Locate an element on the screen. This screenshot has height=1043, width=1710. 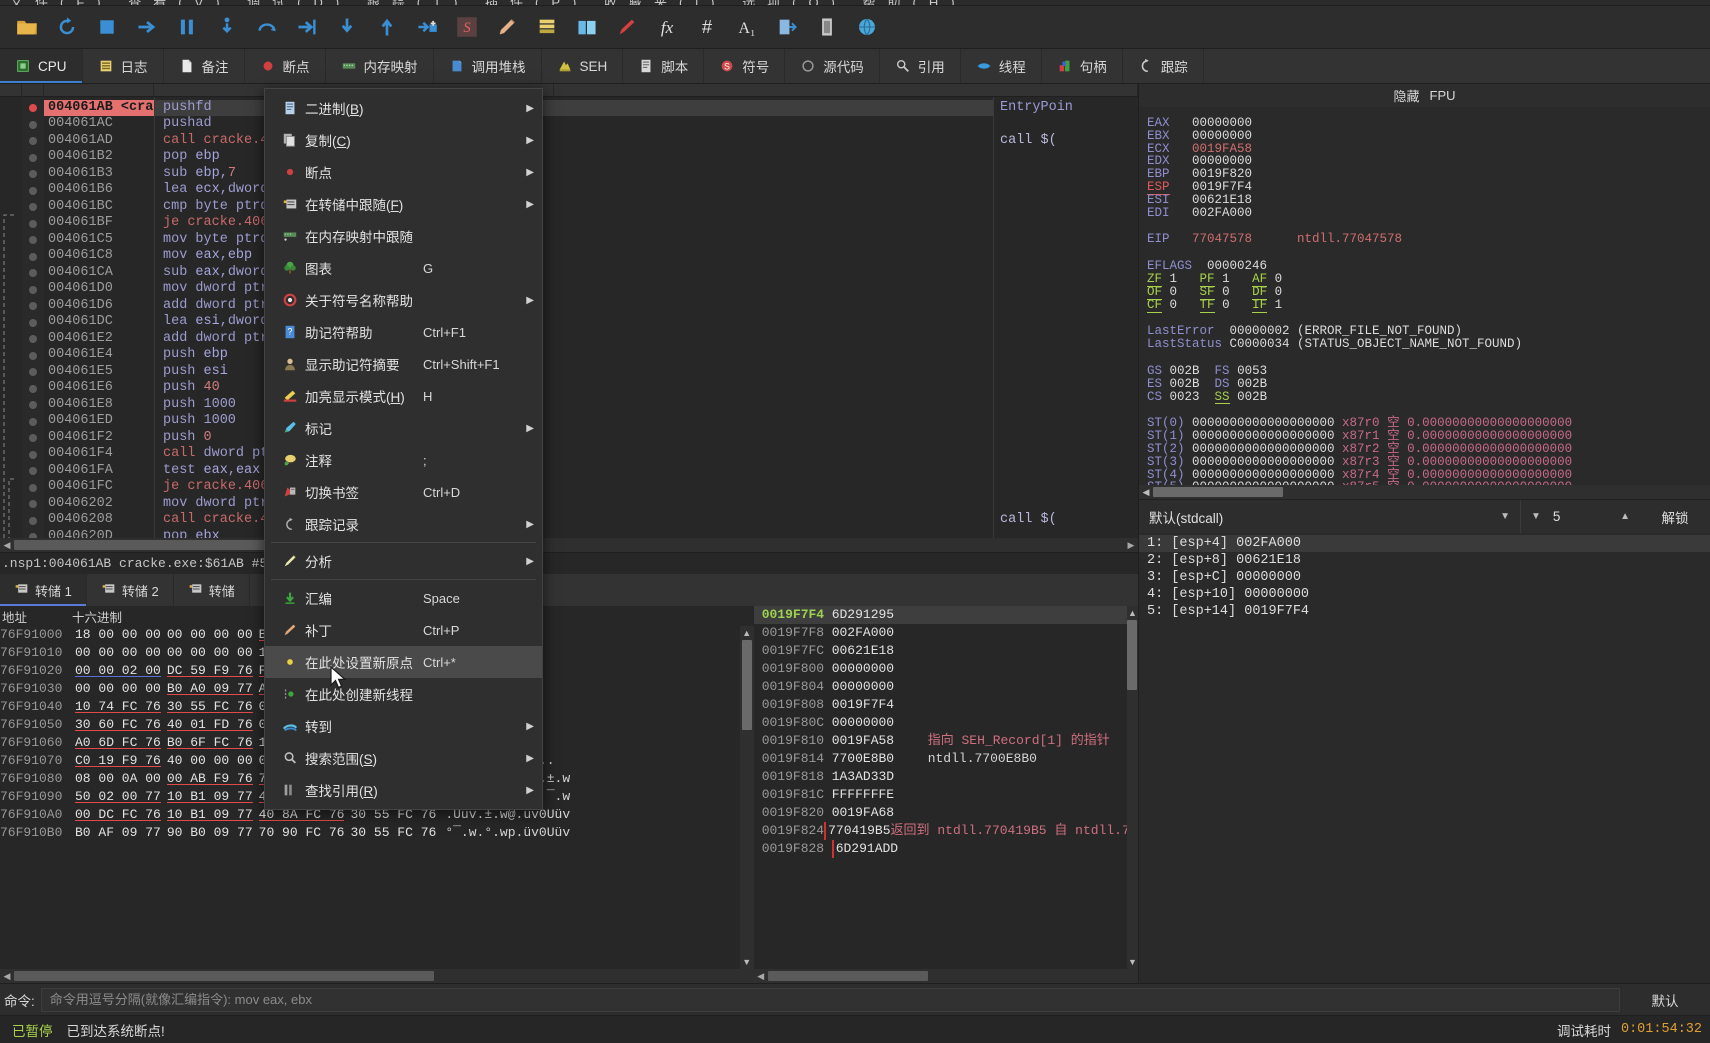
argument-row: 3: [esp+C] 00000000 is located at coordinates (1424, 577).